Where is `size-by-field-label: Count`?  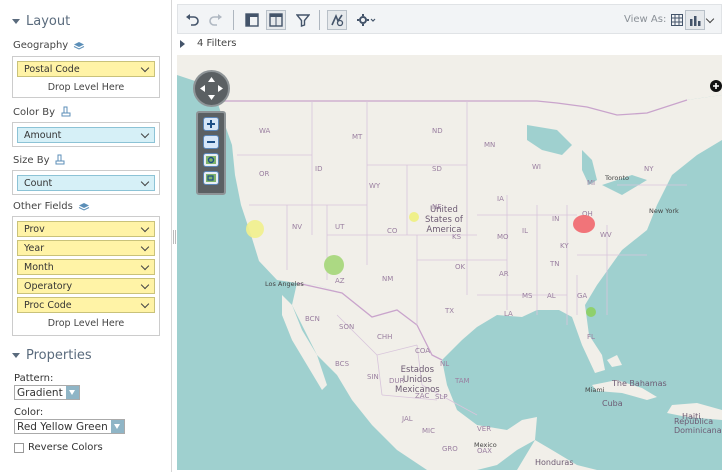 size-by-field-label: Count is located at coordinates (38, 183).